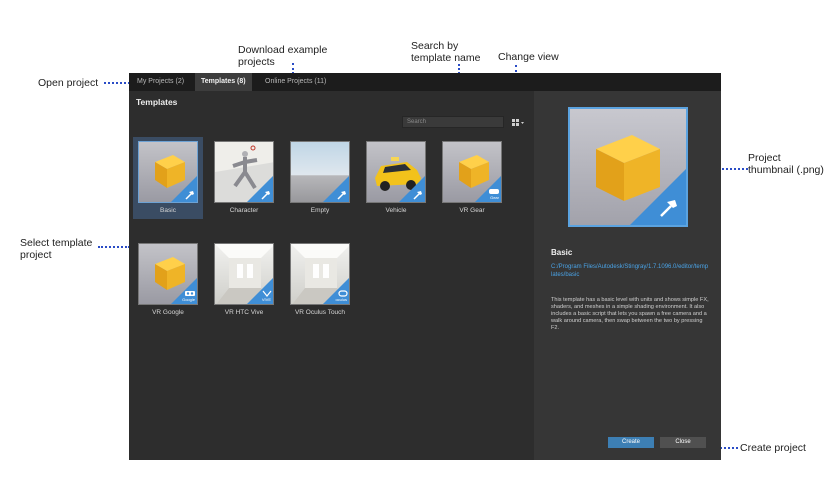  What do you see at coordinates (68, 83) in the screenshot?
I see `callout-open-project: Open project` at bounding box center [68, 83].